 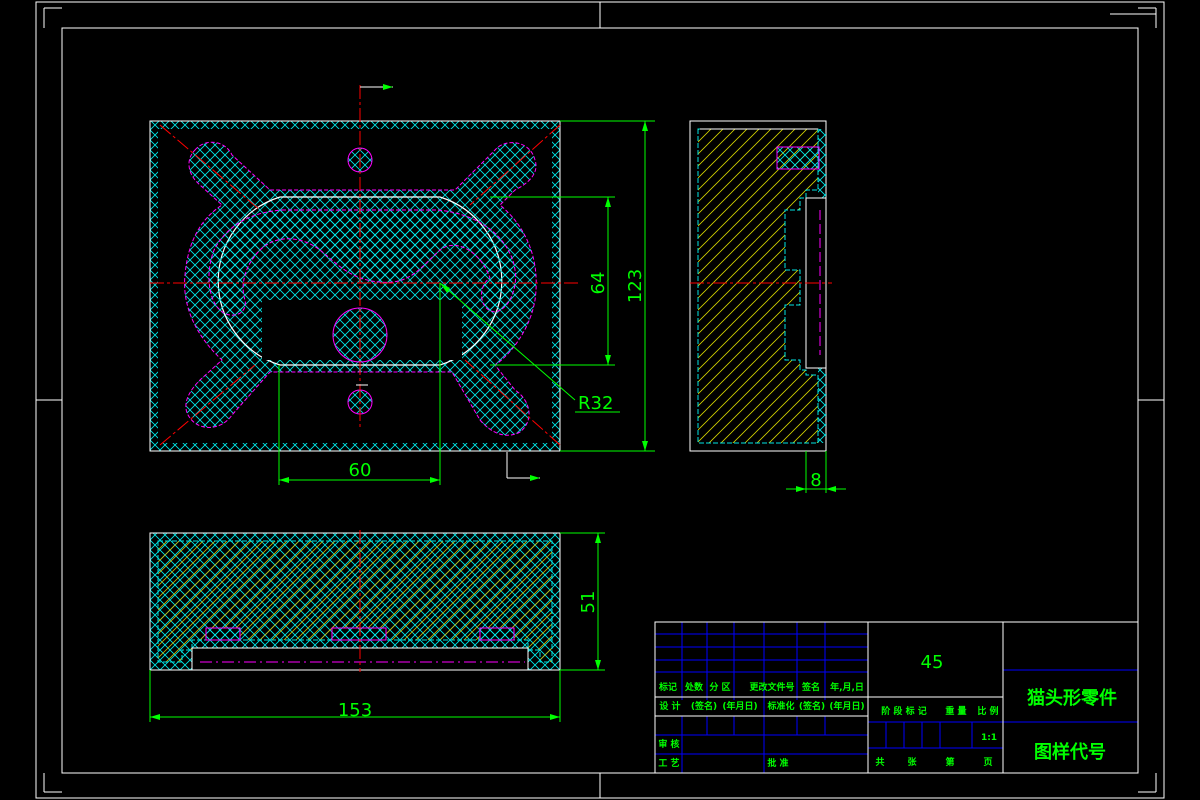 What do you see at coordinates (989, 738) in the screenshot?
I see `tb-scale-value: 1:1` at bounding box center [989, 738].